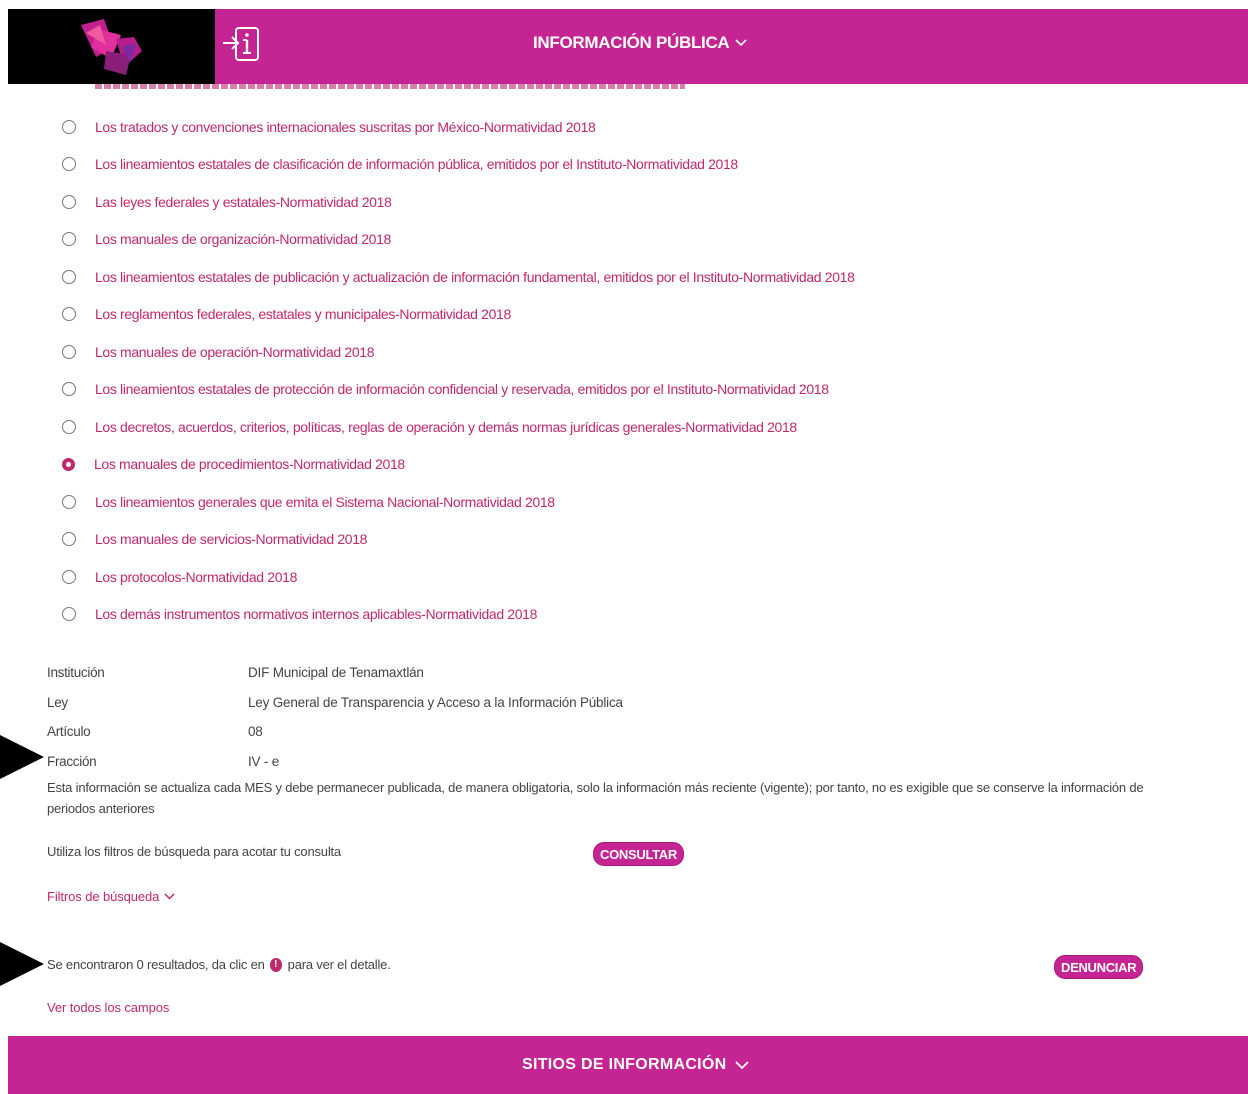 The width and height of the screenshot is (1248, 1094). I want to click on fraccion-value: IV - e, so click(264, 761).